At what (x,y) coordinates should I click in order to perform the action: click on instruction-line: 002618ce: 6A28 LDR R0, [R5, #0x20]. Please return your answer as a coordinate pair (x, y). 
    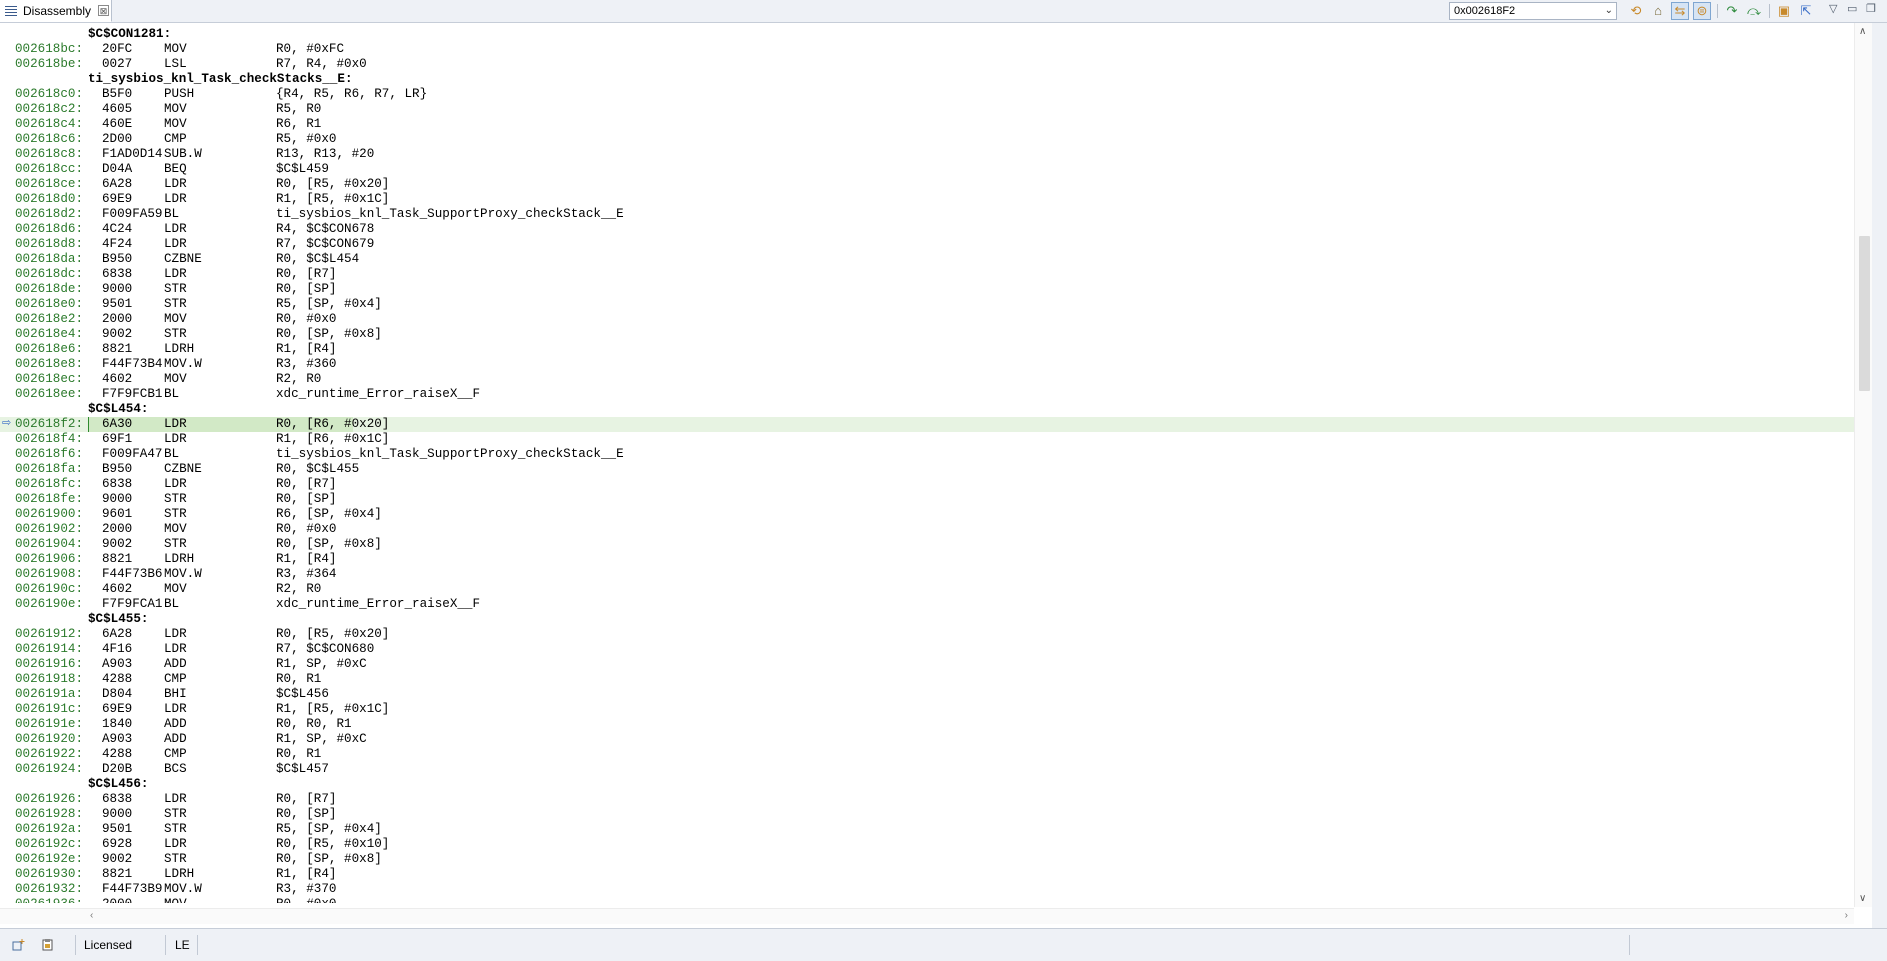
    Looking at the image, I should click on (927, 184).